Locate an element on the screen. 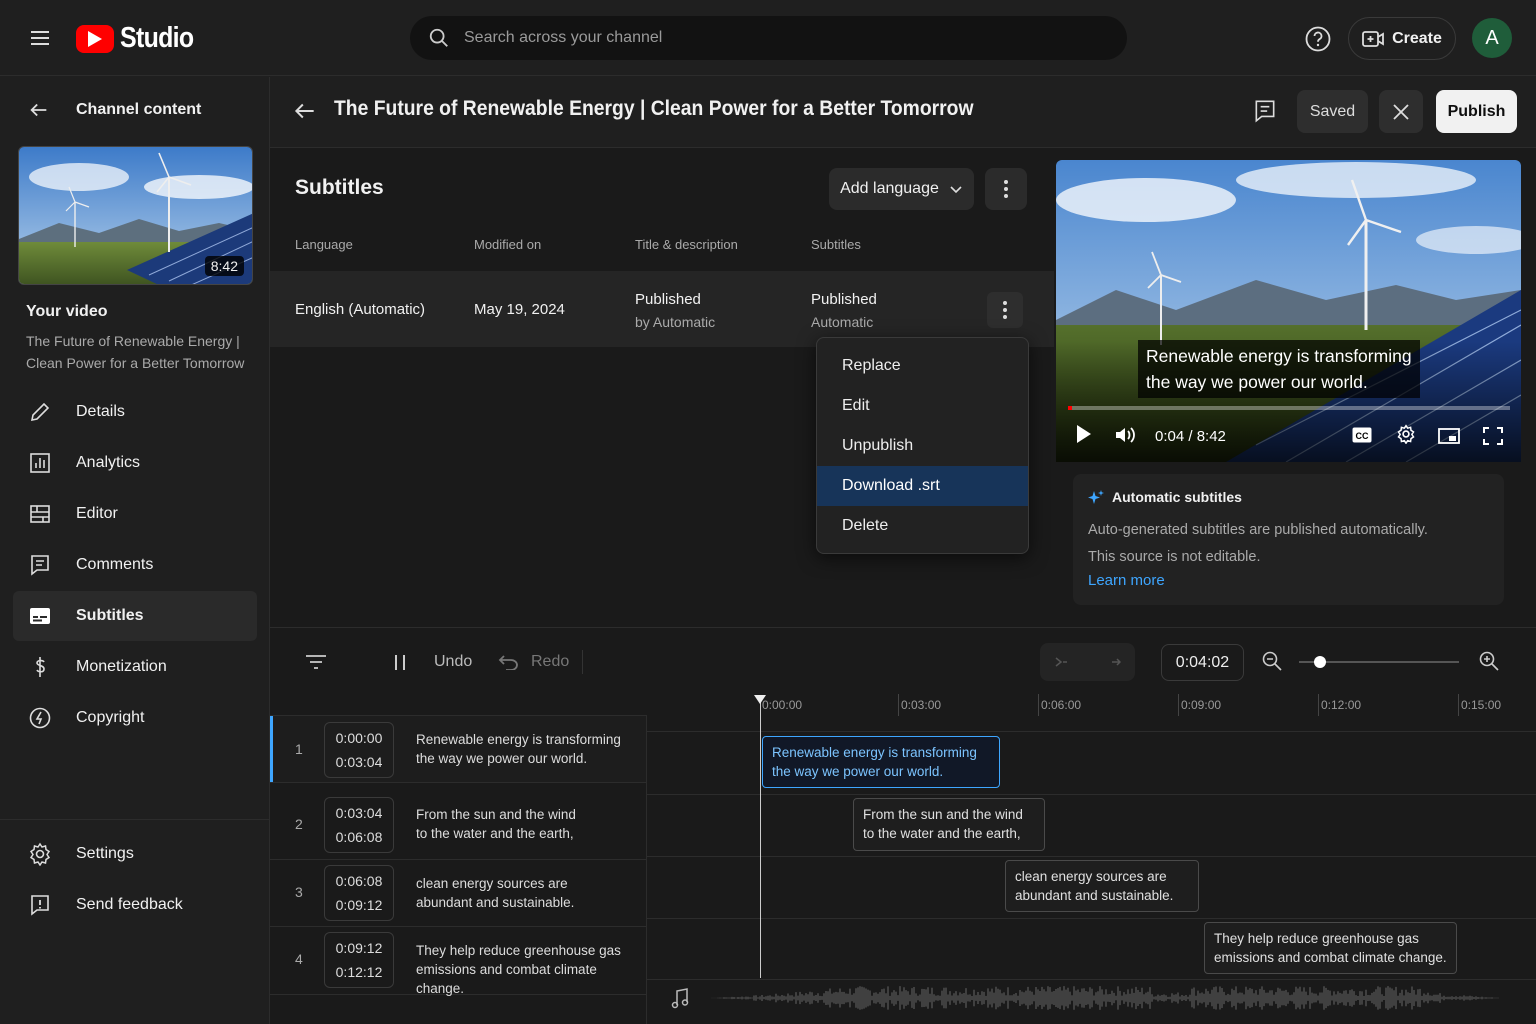 This screenshot has height=1024, width=1536. cue-end-time: 0:12:12 is located at coordinates (359, 972).